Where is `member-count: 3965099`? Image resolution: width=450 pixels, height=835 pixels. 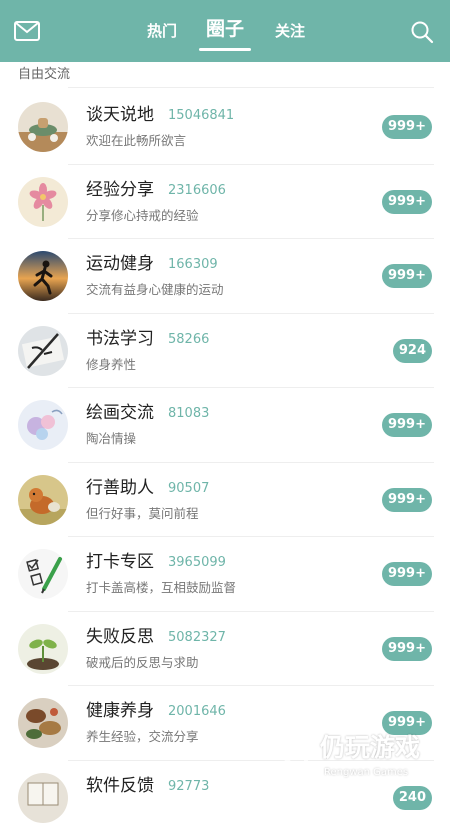 member-count: 3965099 is located at coordinates (197, 563).